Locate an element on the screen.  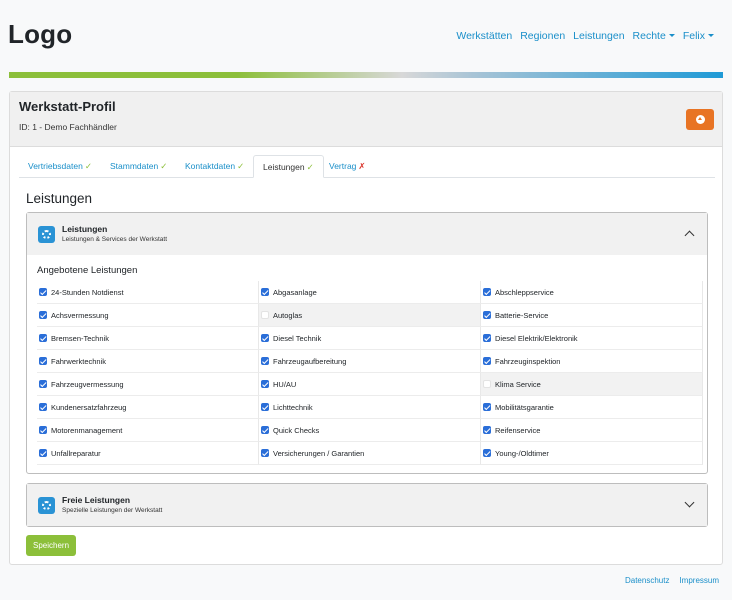
accordion-description: Leistungen & Services der Werkstatt is located at coordinates (115, 239).